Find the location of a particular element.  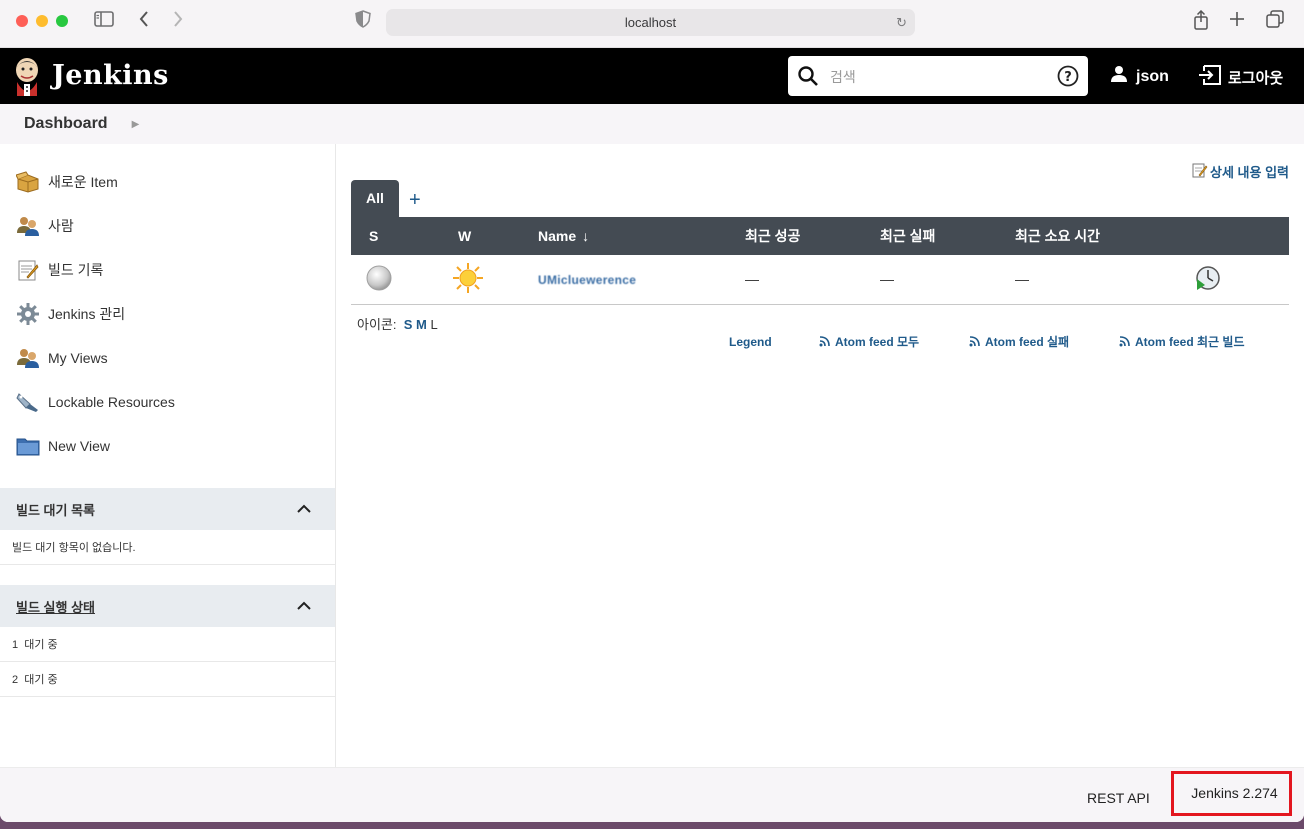

breadcrumb-dashboard: Dashboard is located at coordinates (66, 124).